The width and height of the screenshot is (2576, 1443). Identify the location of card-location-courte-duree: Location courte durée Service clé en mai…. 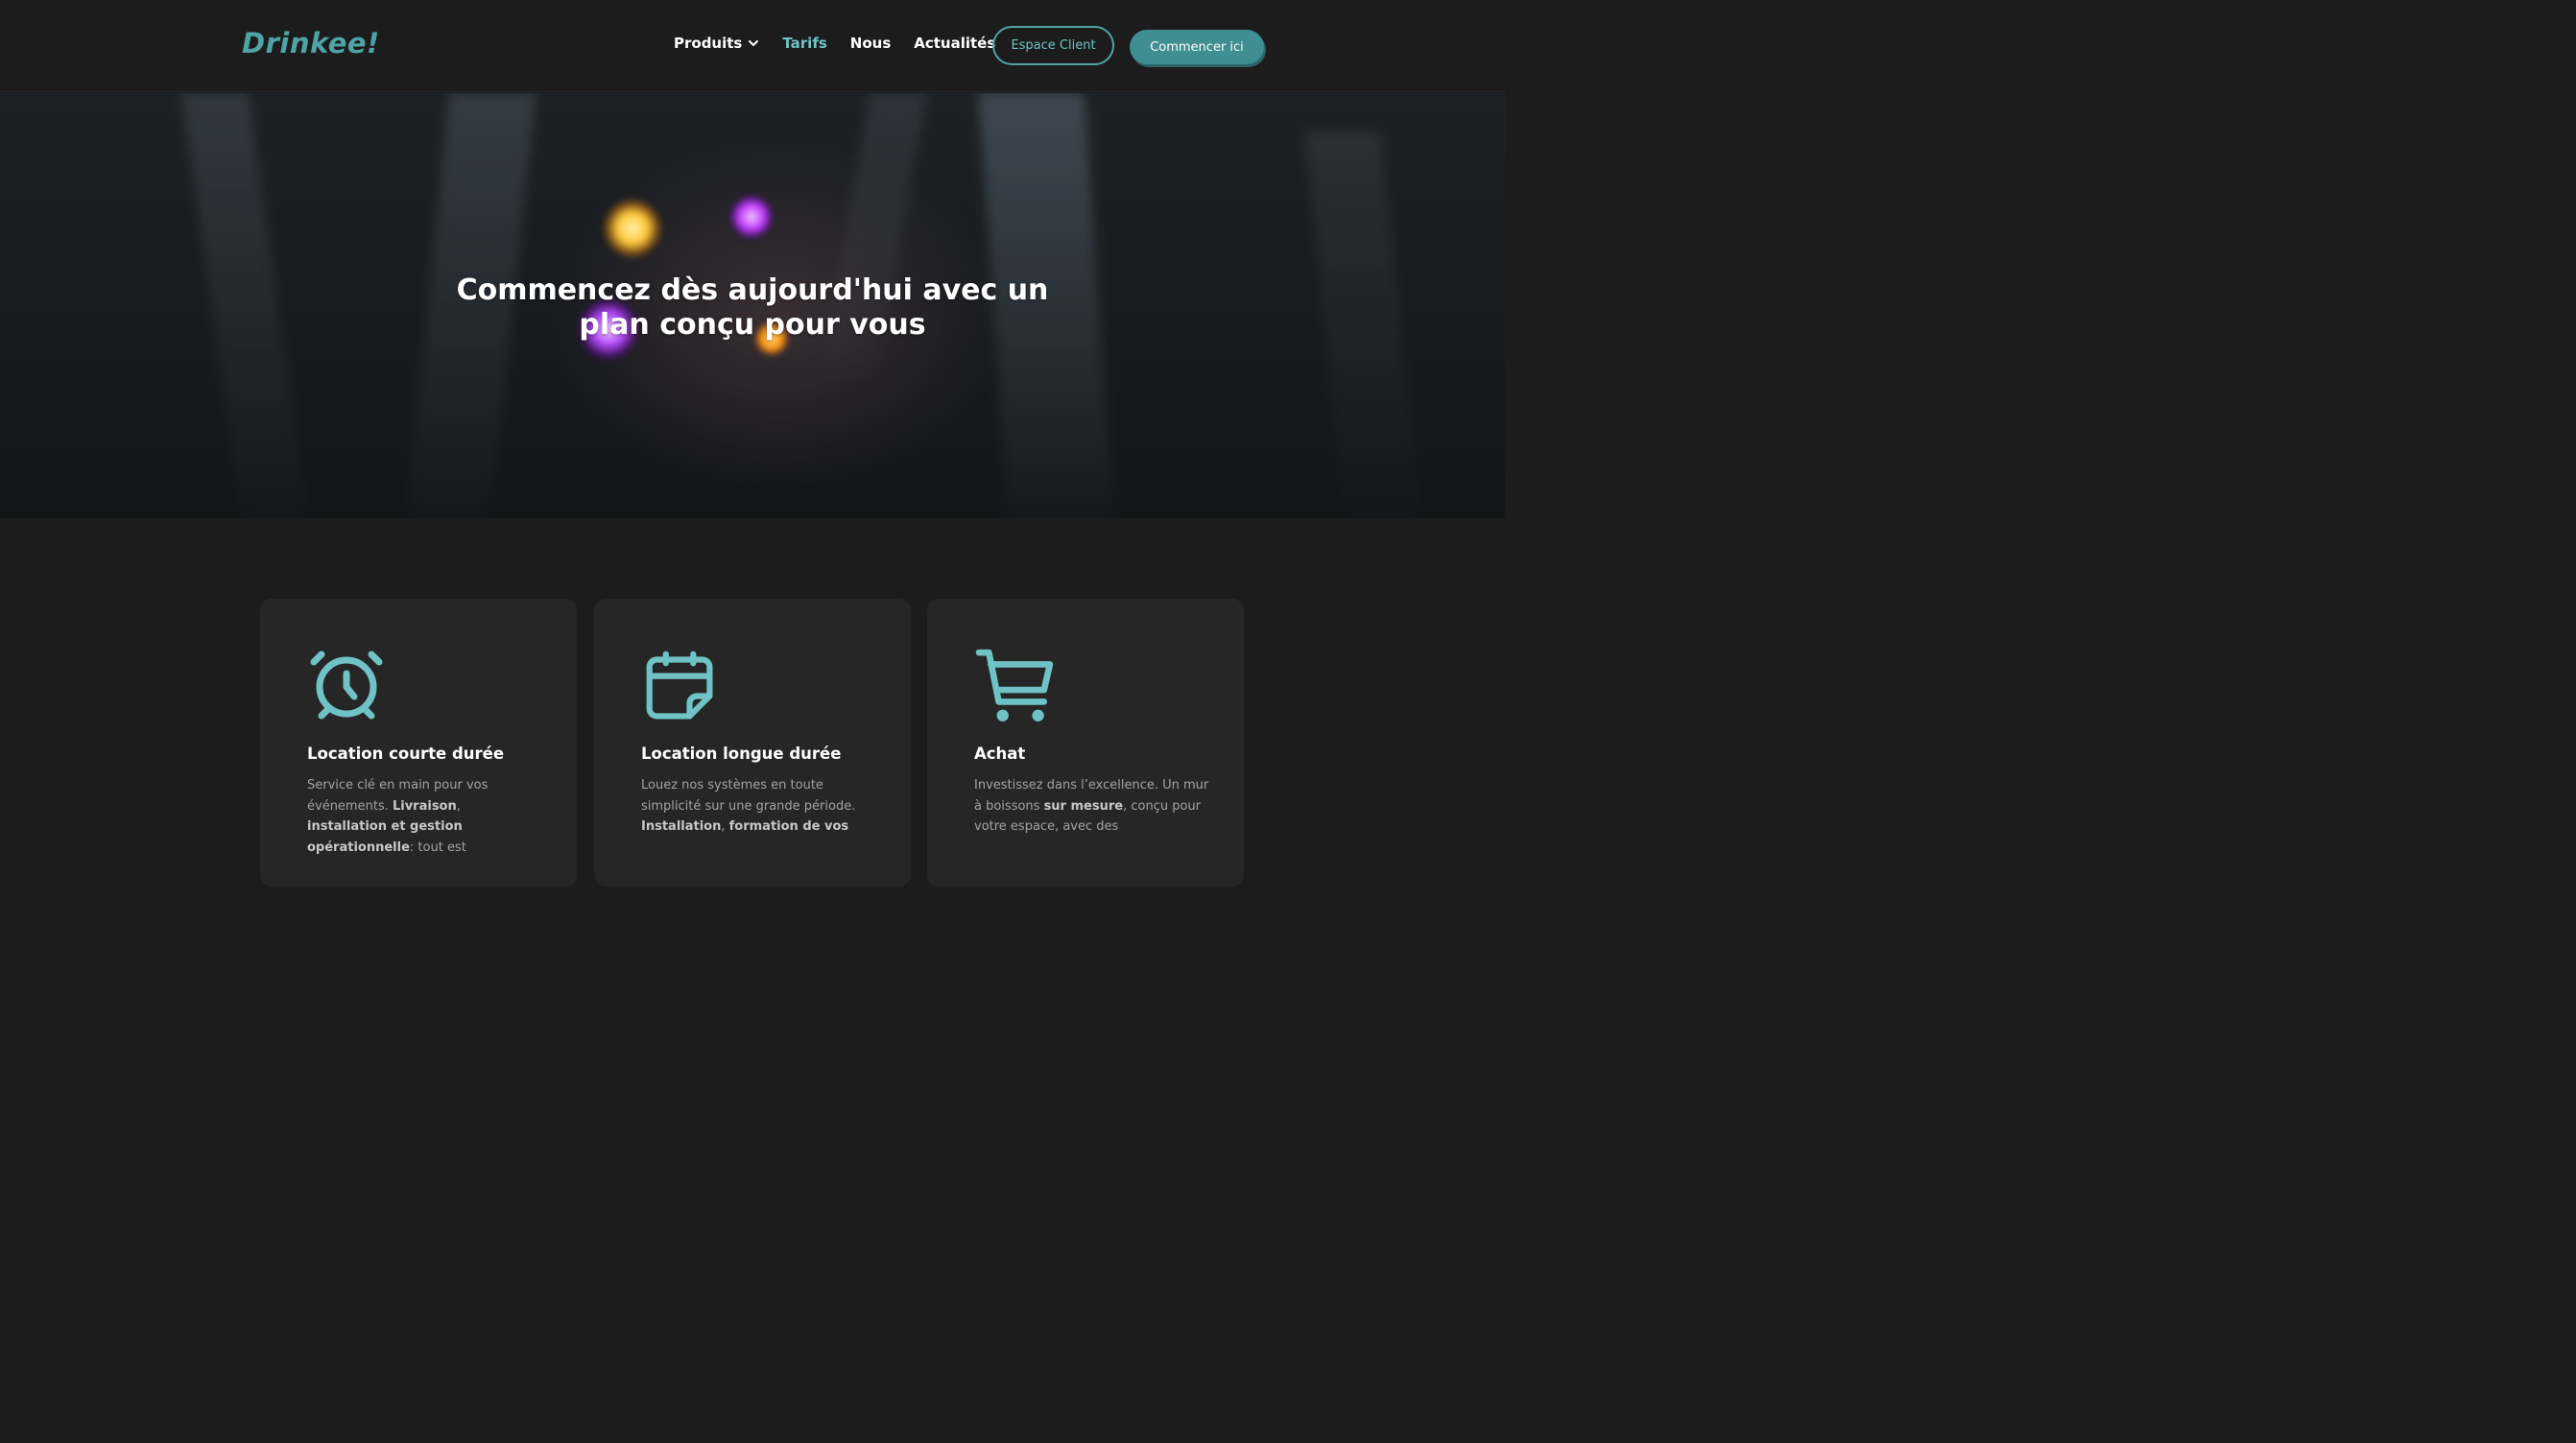
(418, 743).